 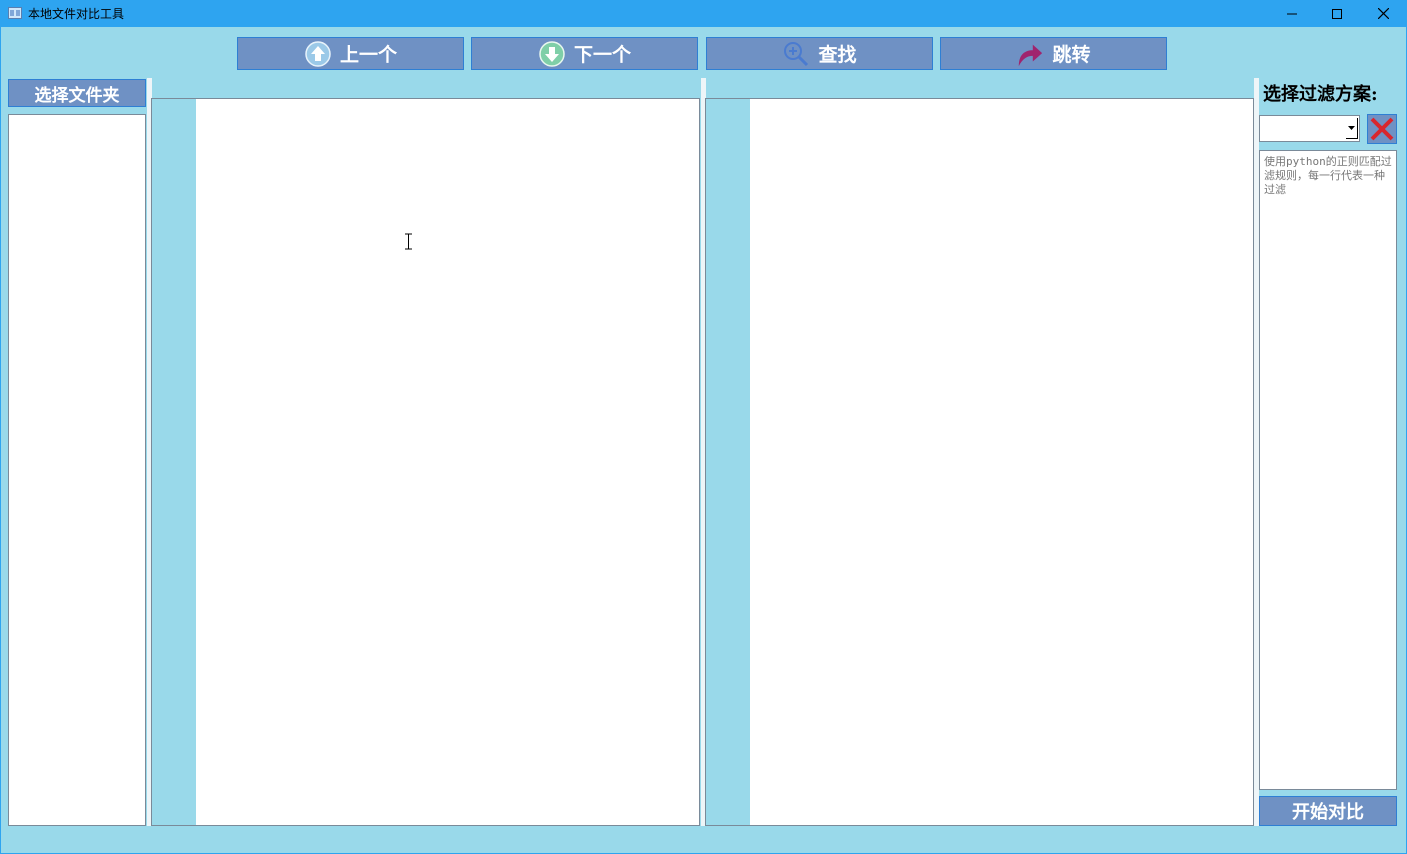 I want to click on minimize-button, so click(x=1292, y=13).